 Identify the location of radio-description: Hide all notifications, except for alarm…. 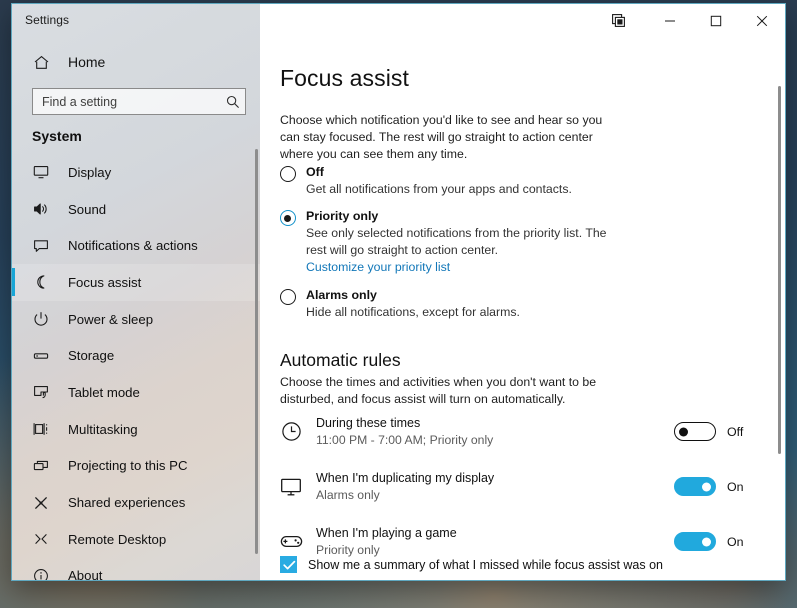
(413, 312).